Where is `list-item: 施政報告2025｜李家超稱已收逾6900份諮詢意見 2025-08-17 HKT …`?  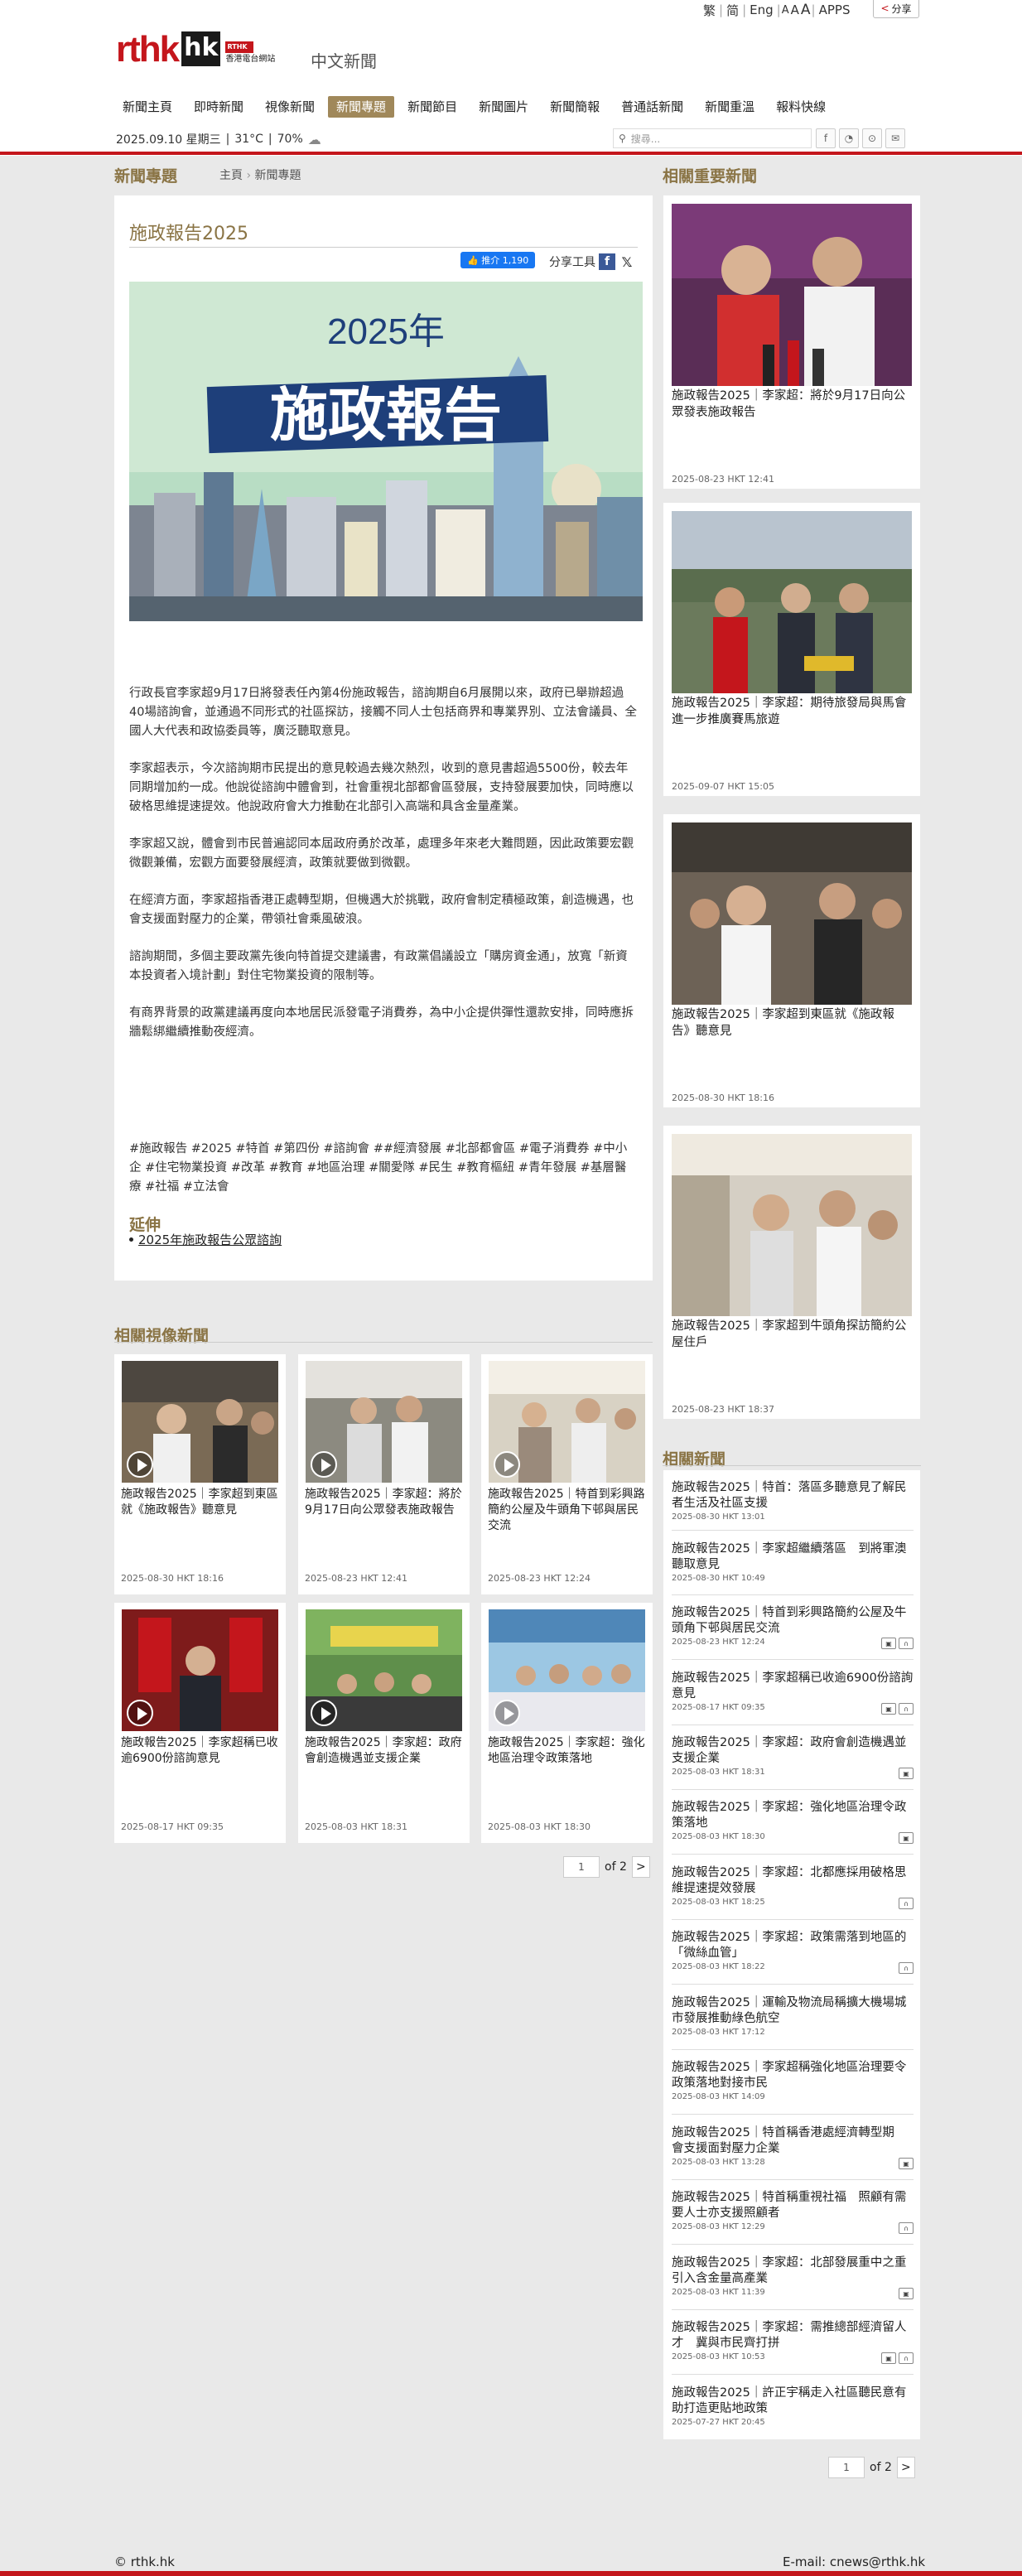 list-item: 施政報告2025｜李家超稱已收逾6900份諮詢意見 2025-08-17 HKT … is located at coordinates (793, 1693).